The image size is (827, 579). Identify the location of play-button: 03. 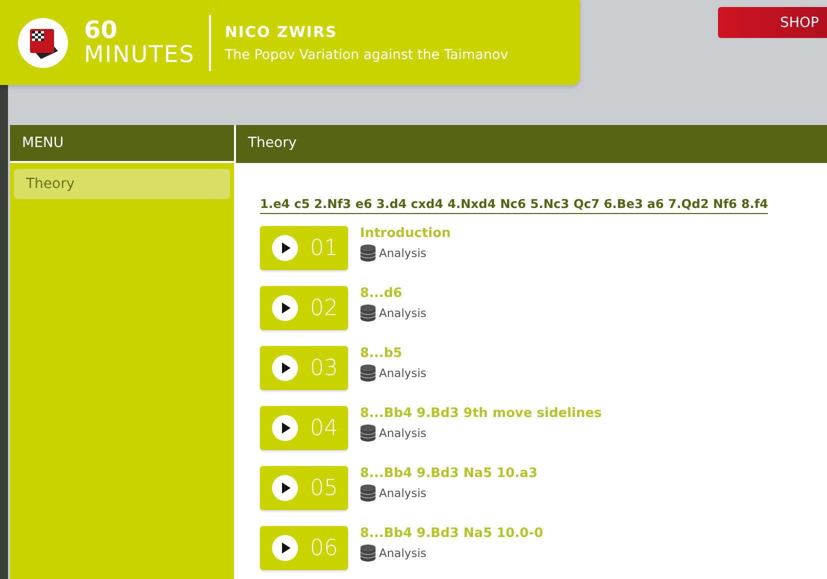
(304, 368).